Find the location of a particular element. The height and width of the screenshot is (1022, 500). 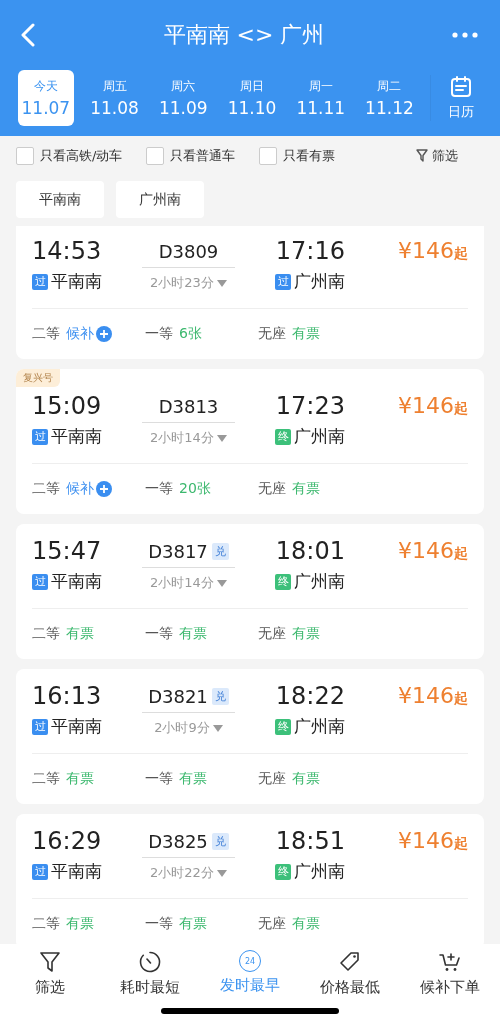

sort-tab: 耗时最短 is located at coordinates (150, 976).